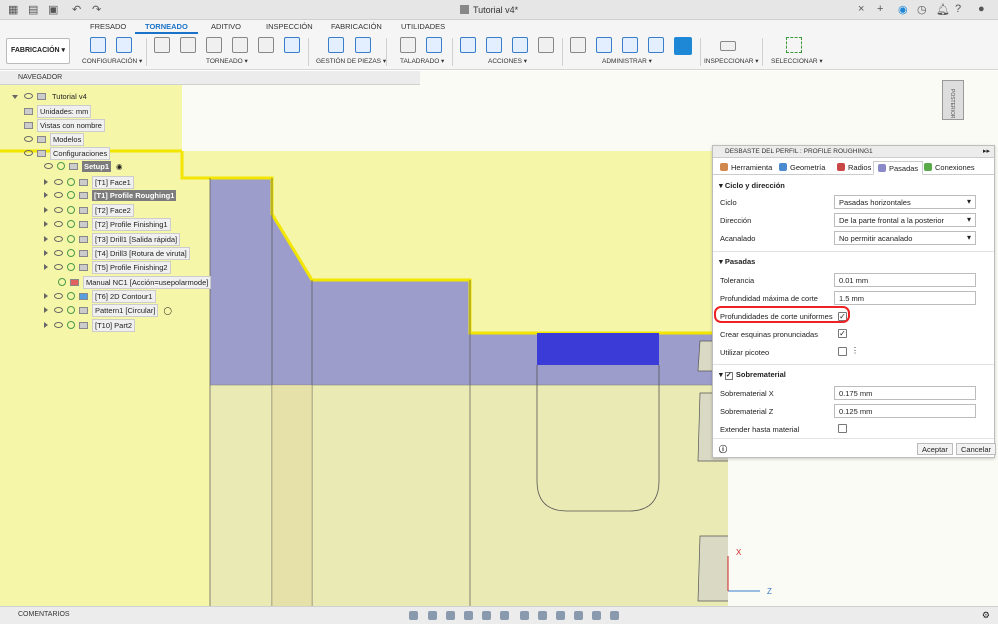 The image size is (998, 624). What do you see at coordinates (266, 45) in the screenshot?
I see `turning-thread-icon` at bounding box center [266, 45].